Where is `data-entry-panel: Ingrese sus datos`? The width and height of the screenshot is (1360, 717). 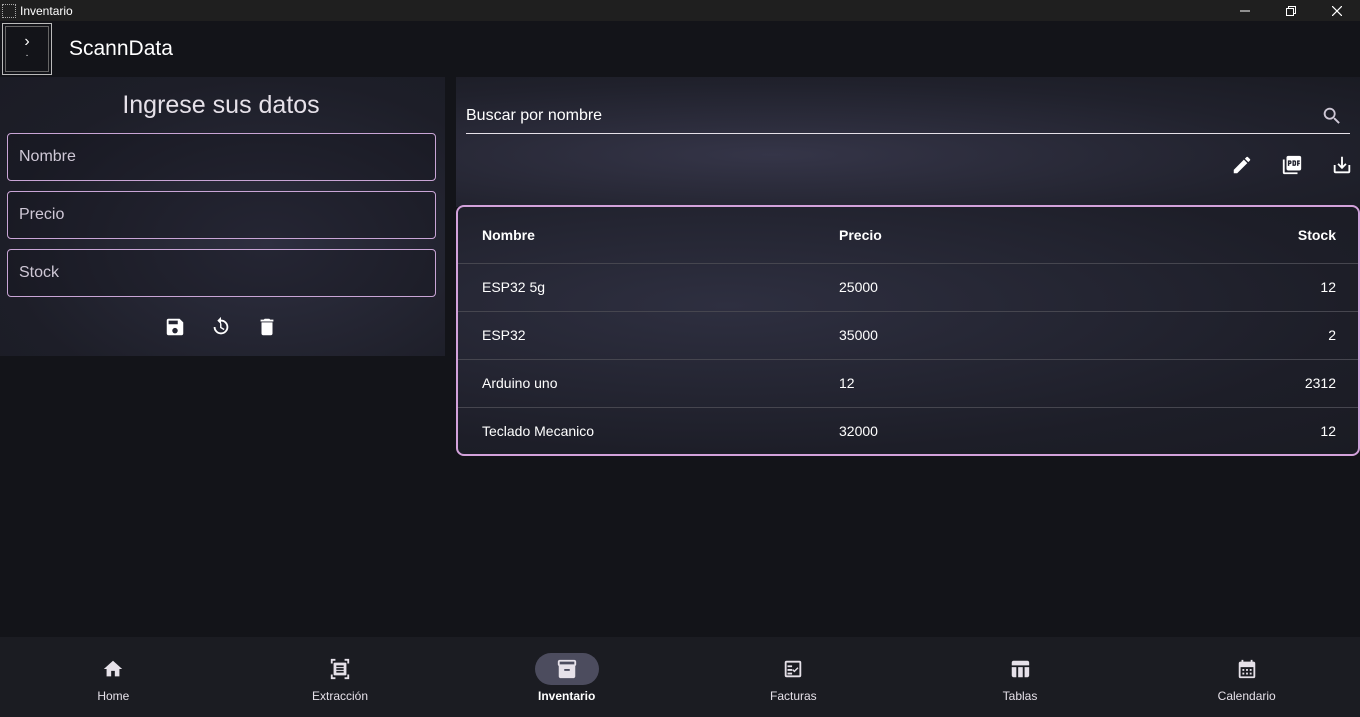
data-entry-panel: Ingrese sus datos is located at coordinates (222, 216).